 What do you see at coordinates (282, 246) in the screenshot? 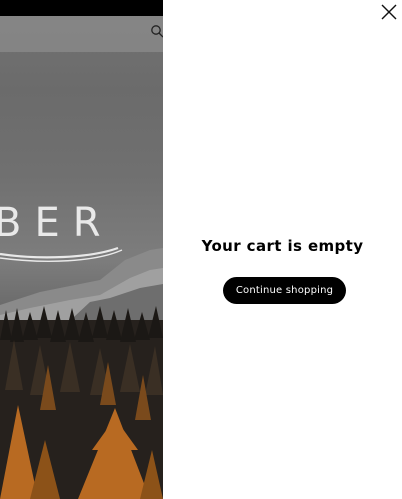
I see `cart-empty-message: Your cart is empty` at bounding box center [282, 246].